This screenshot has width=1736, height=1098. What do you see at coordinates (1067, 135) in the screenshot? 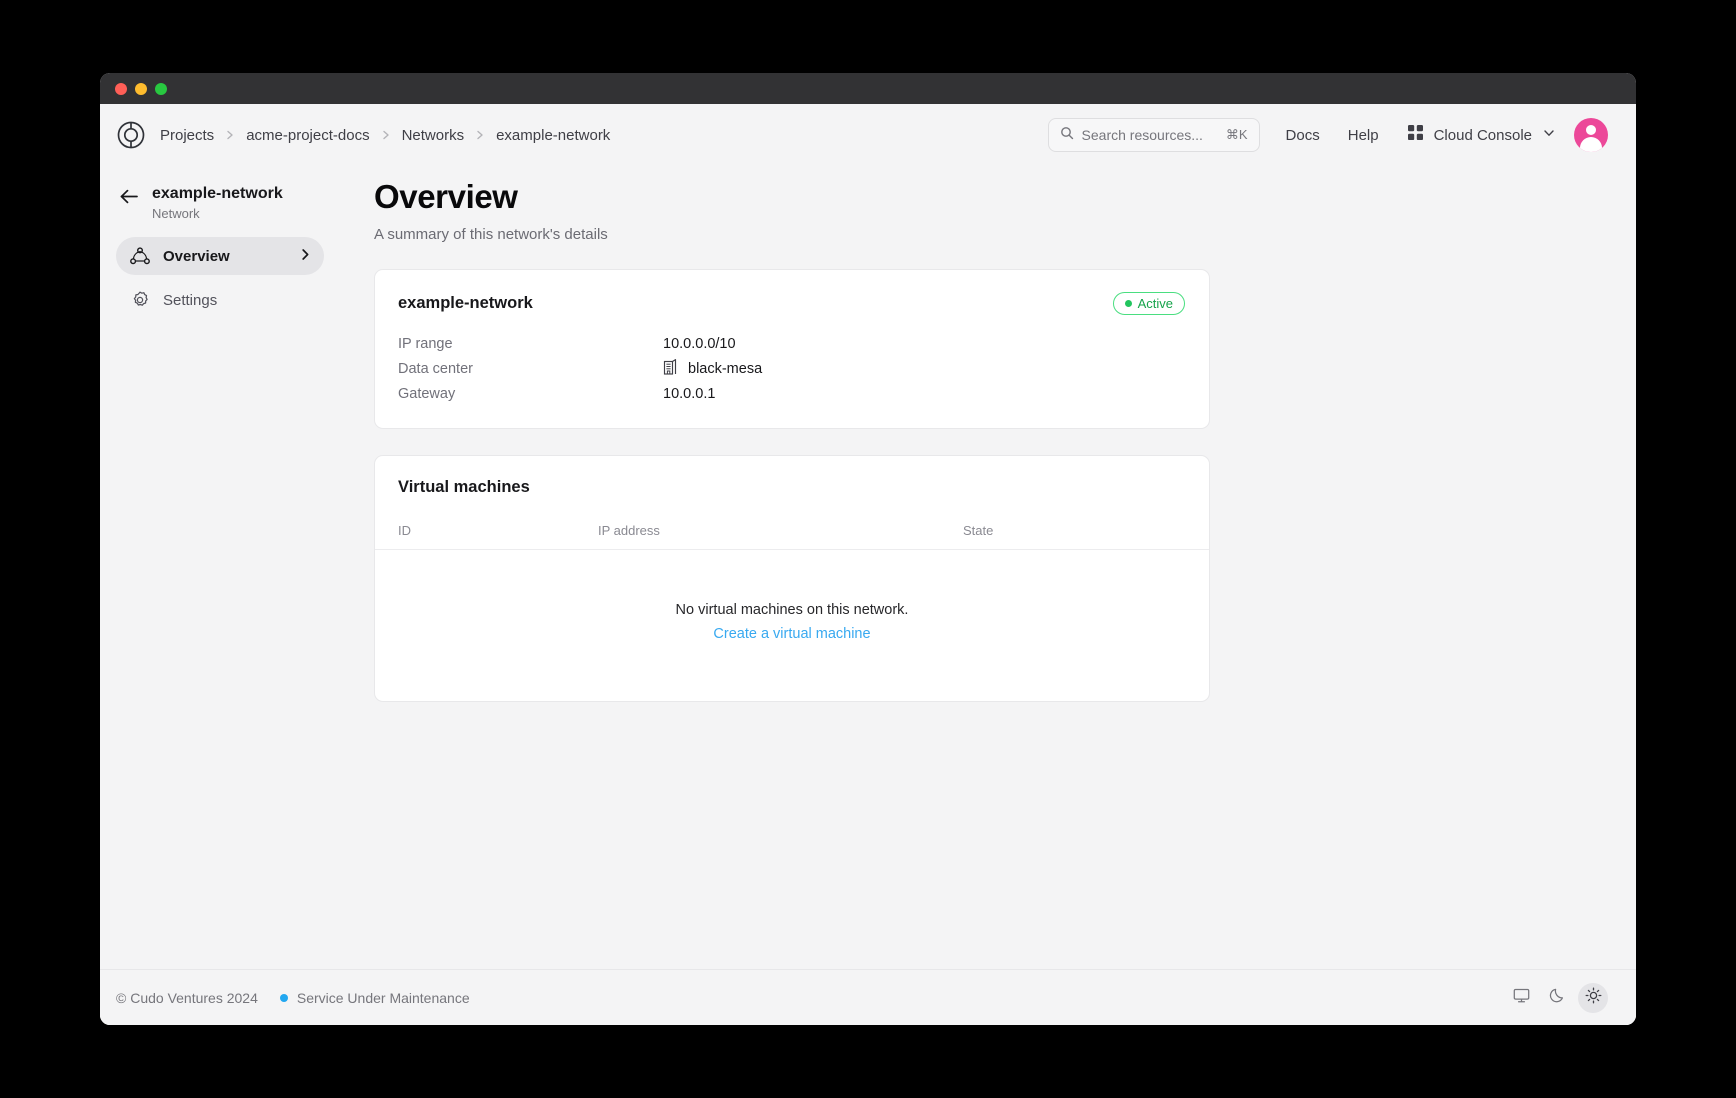
I see `search-icon` at bounding box center [1067, 135].